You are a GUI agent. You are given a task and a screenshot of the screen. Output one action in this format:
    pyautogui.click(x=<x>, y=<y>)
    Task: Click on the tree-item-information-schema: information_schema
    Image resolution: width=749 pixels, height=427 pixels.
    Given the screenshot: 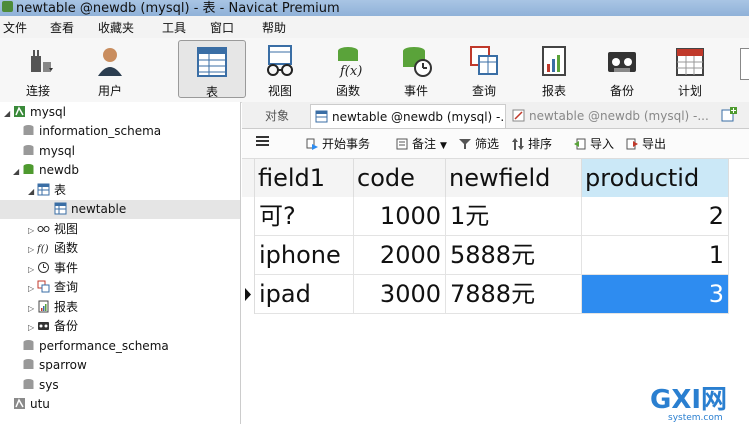 What is the action you would take?
    pyautogui.click(x=91, y=131)
    